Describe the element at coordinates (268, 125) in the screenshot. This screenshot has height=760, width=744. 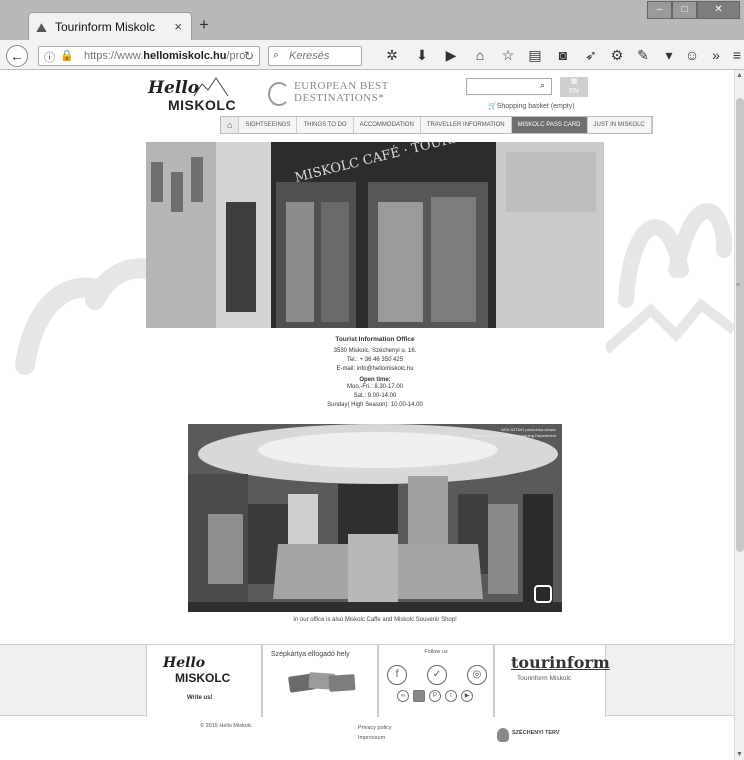
I see `menu-item-sightseeings: SIGHTSEEINGS` at that location.